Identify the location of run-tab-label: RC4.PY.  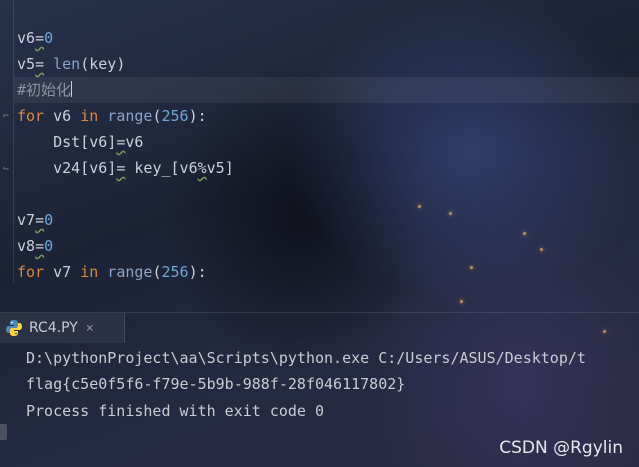
(53, 328).